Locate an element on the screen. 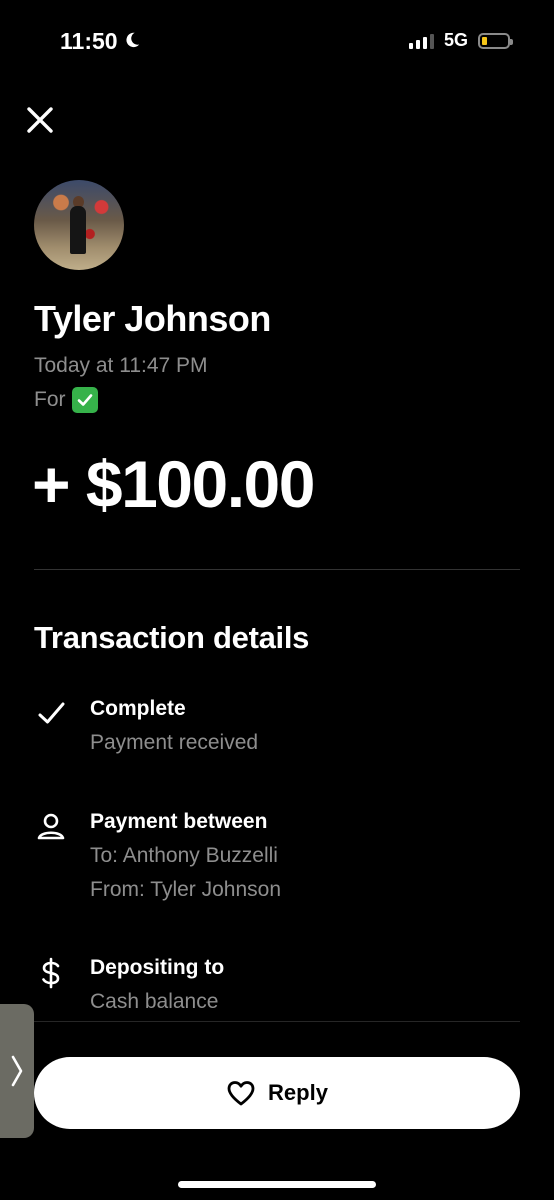 This screenshot has height=1200, width=554. detail-line: Payment received is located at coordinates (174, 742).